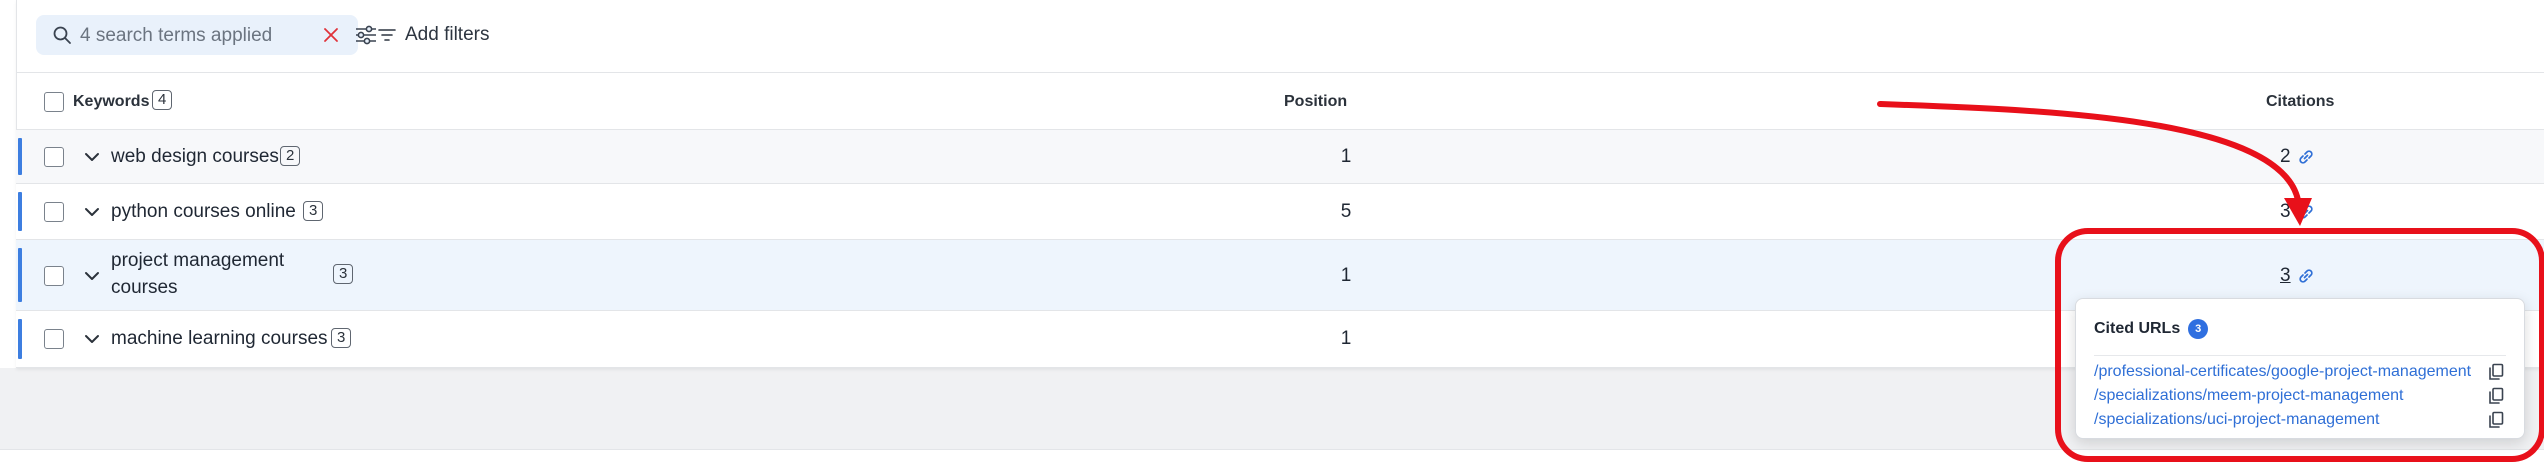 Image resolution: width=2544 pixels, height=464 pixels. Describe the element at coordinates (331, 35) in the screenshot. I see `clear-x-icon` at that location.